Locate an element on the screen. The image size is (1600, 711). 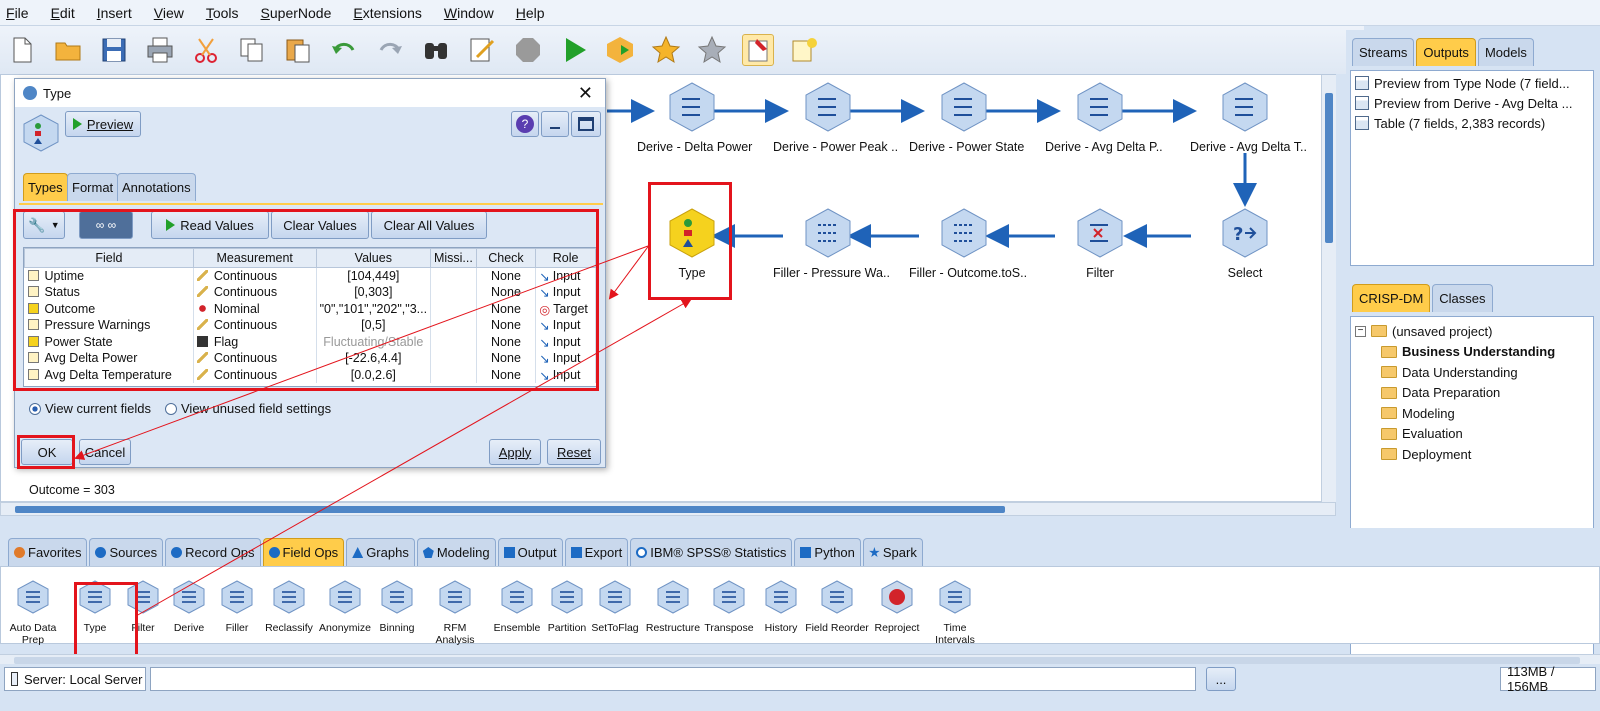
server-icon is located at coordinates (14, 679).